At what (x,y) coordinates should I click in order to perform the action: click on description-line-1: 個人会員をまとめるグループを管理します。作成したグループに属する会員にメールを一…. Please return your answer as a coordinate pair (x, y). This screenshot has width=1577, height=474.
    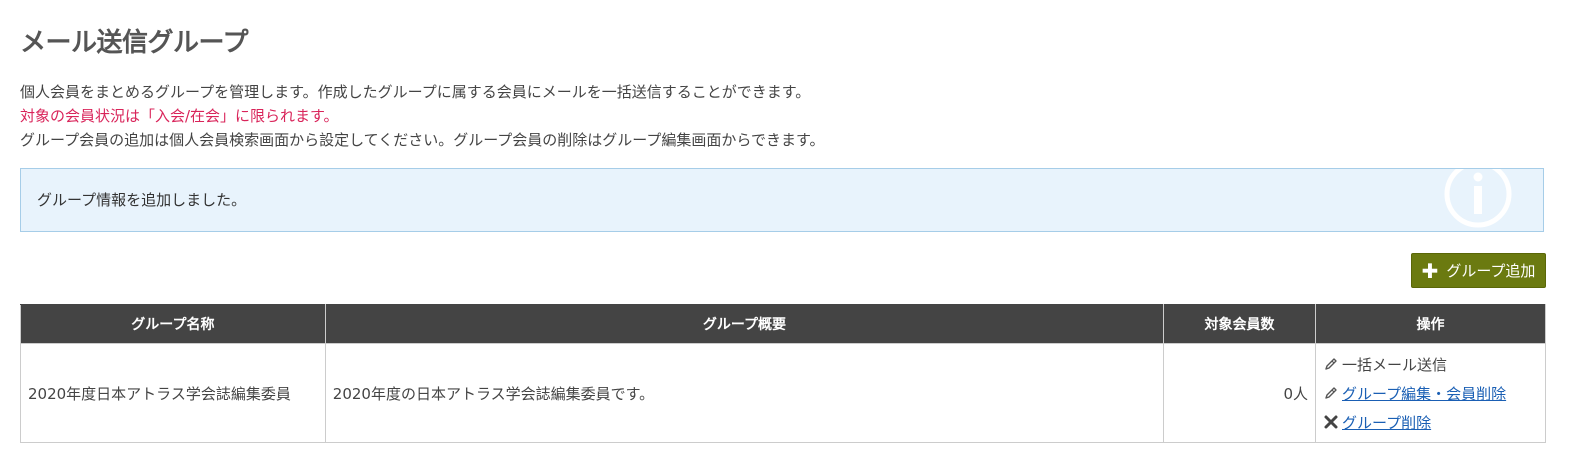
    Looking at the image, I should click on (415, 92).